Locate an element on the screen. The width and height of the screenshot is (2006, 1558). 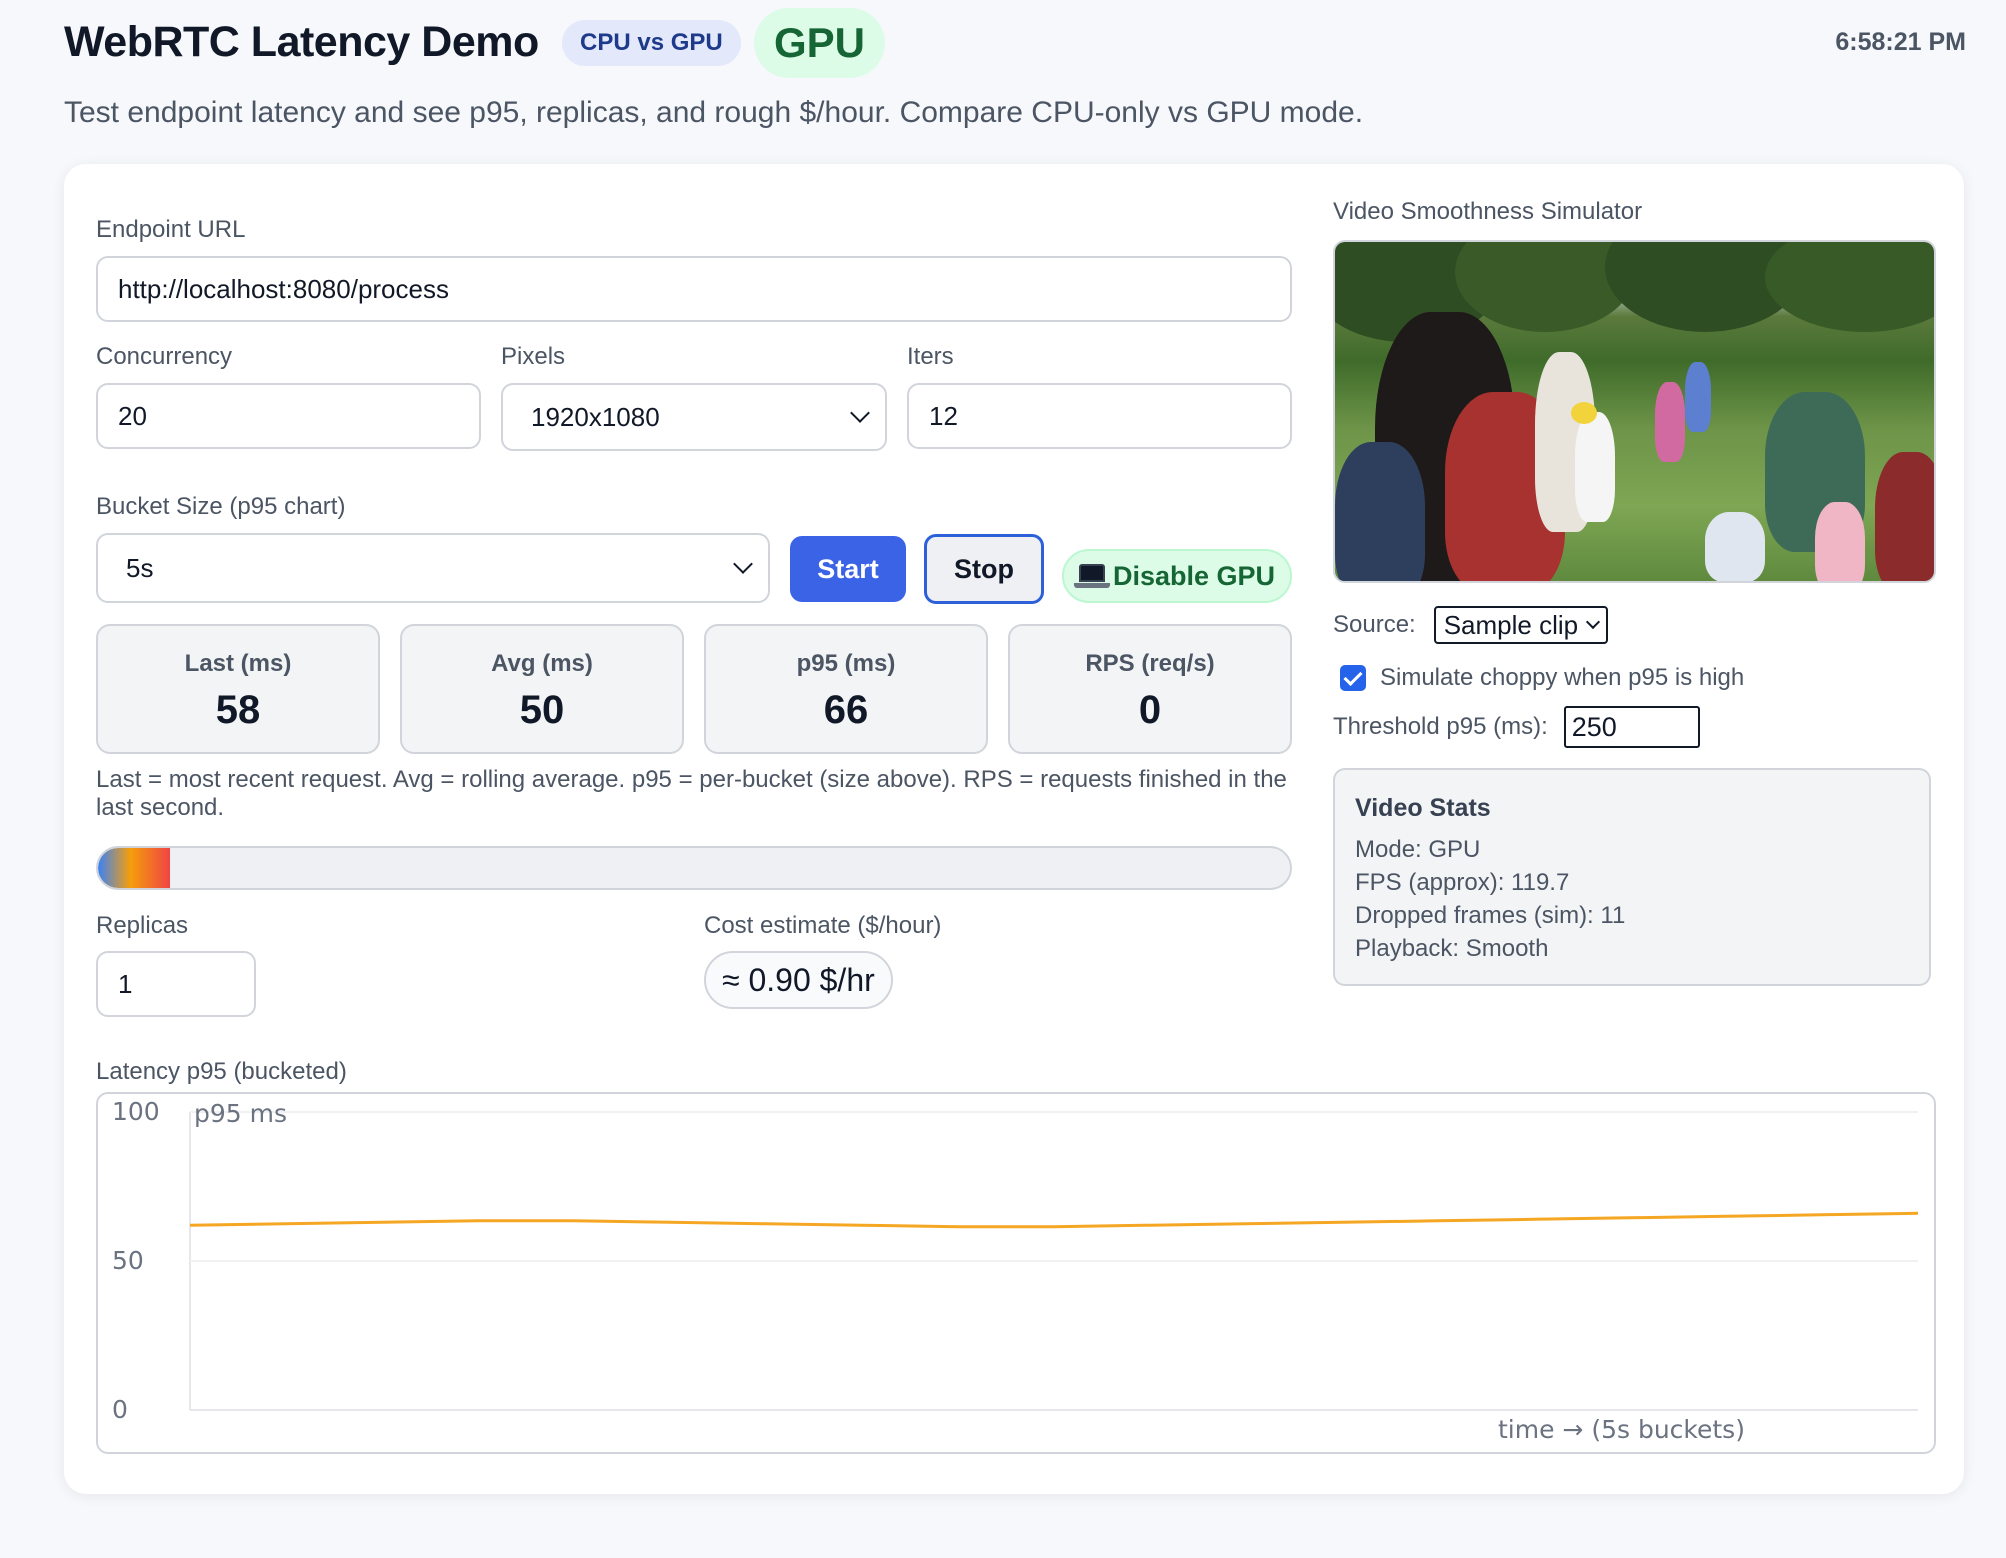
stat-value: 66 is located at coordinates (846, 710).